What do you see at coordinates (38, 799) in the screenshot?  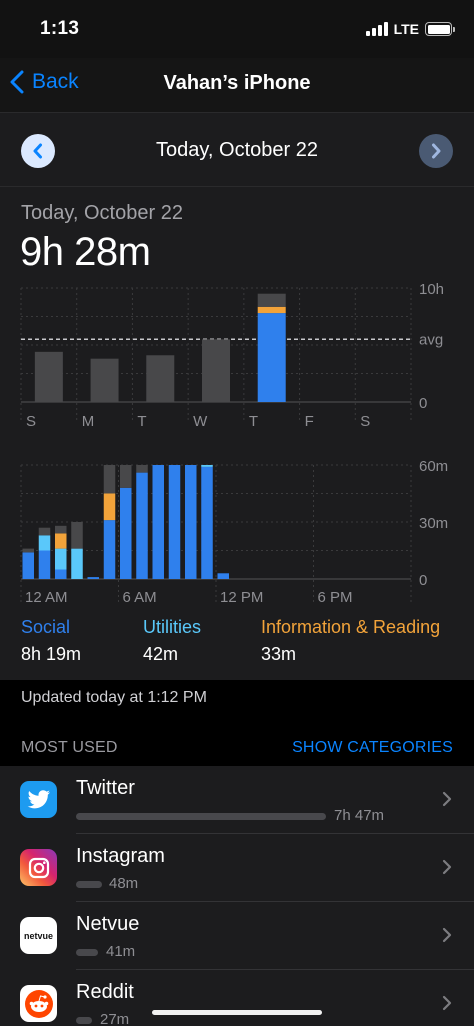 I see `twitter-icon` at bounding box center [38, 799].